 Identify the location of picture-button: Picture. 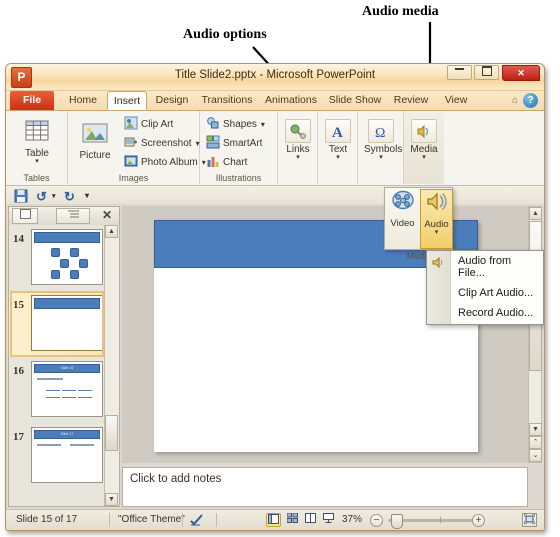
(95, 140).